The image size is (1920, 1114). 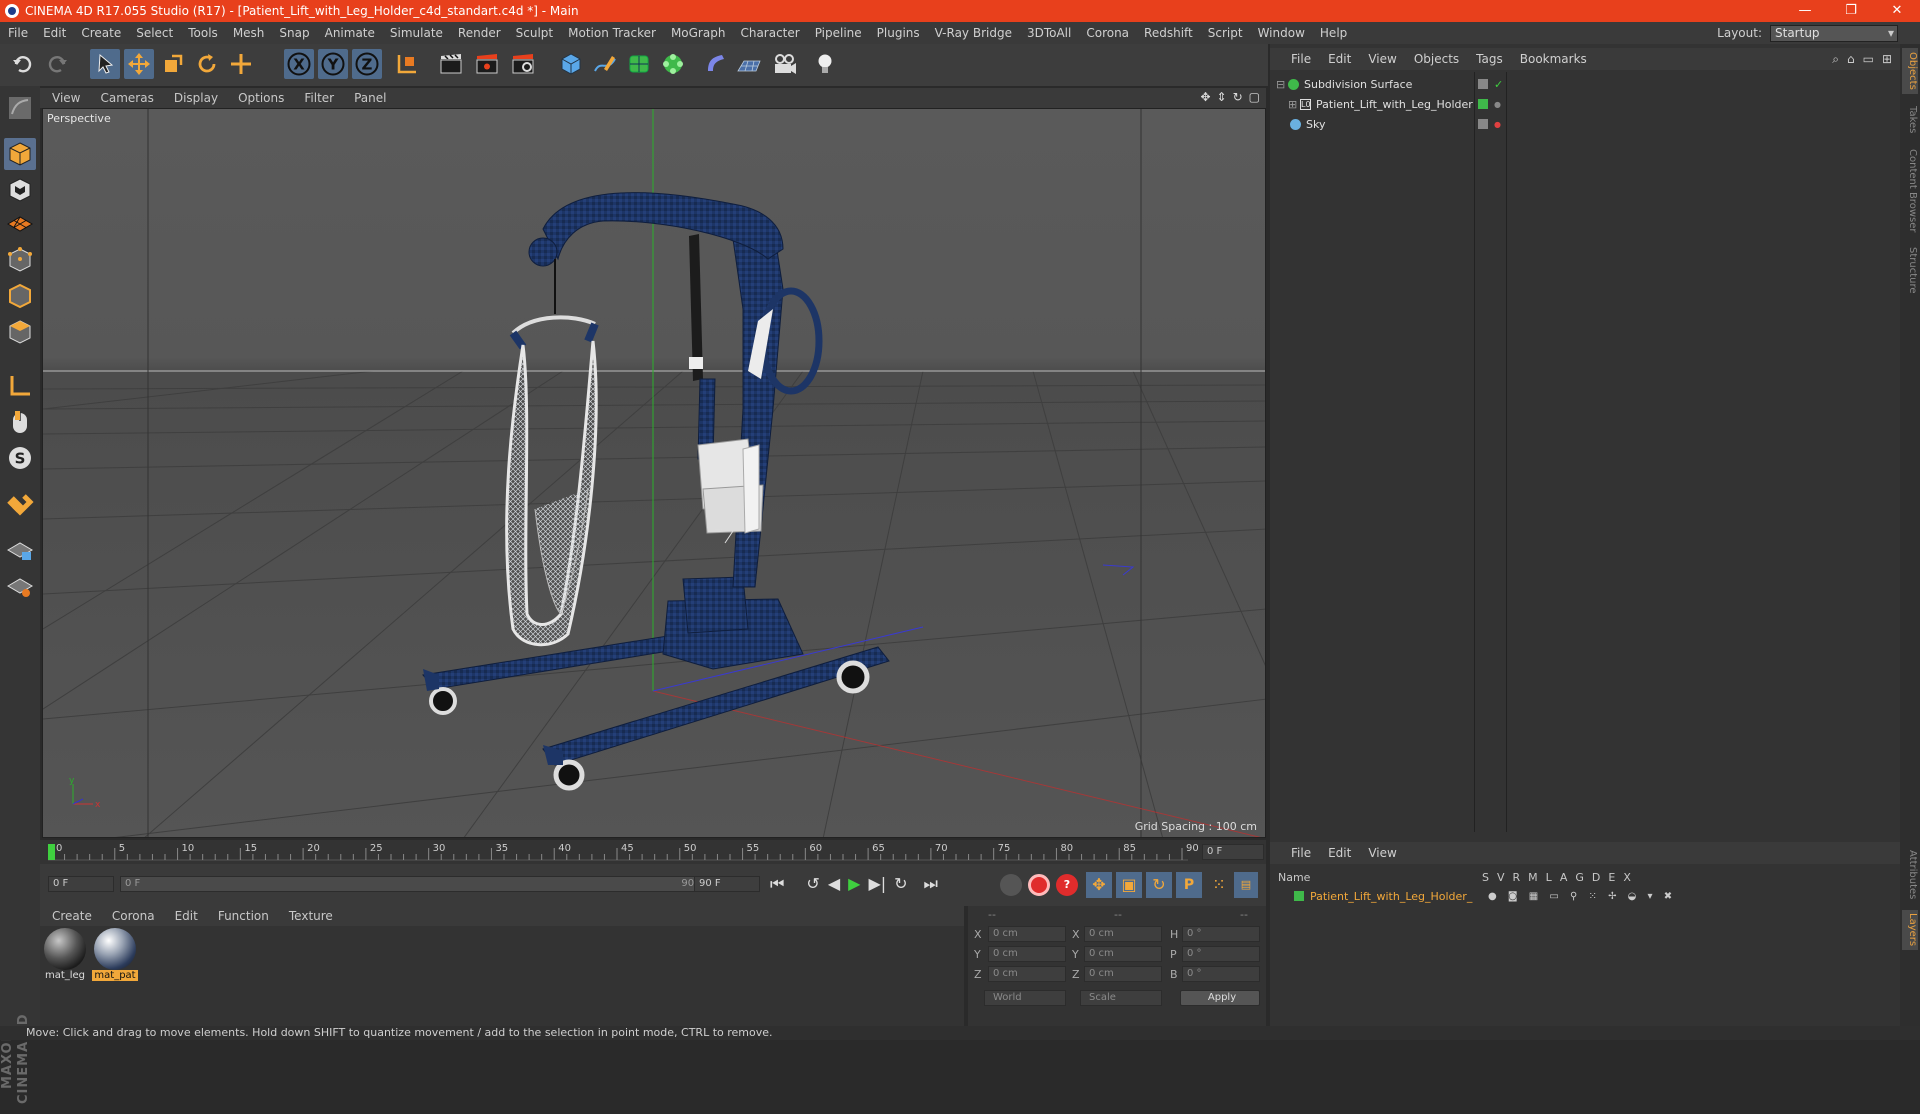 What do you see at coordinates (973, 33) in the screenshot?
I see `menu-vray-bridge: V-Ray Bridge` at bounding box center [973, 33].